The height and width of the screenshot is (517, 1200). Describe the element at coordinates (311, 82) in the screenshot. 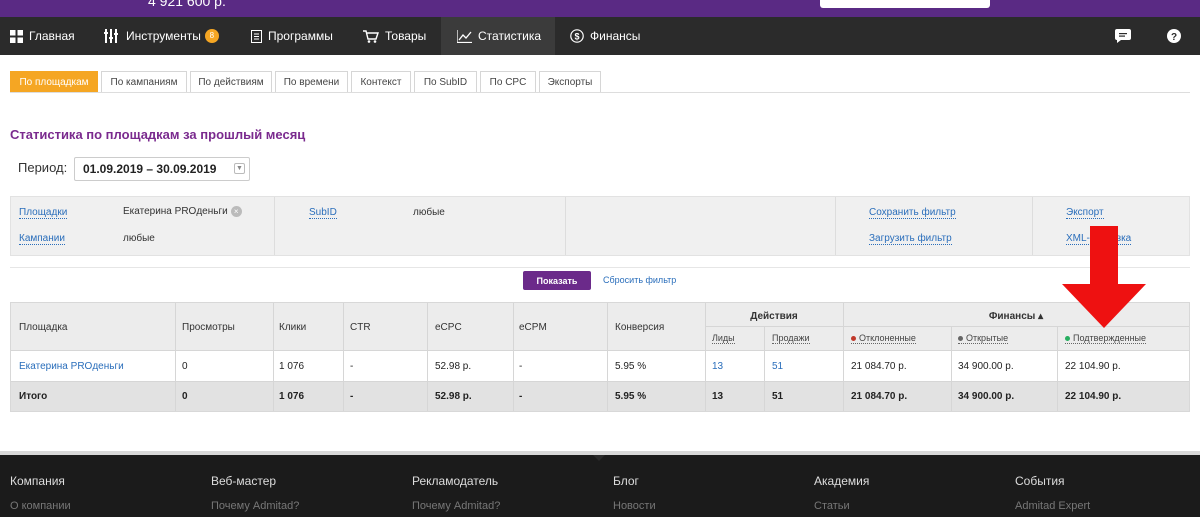

I see `tab-by-time: По времени` at that location.